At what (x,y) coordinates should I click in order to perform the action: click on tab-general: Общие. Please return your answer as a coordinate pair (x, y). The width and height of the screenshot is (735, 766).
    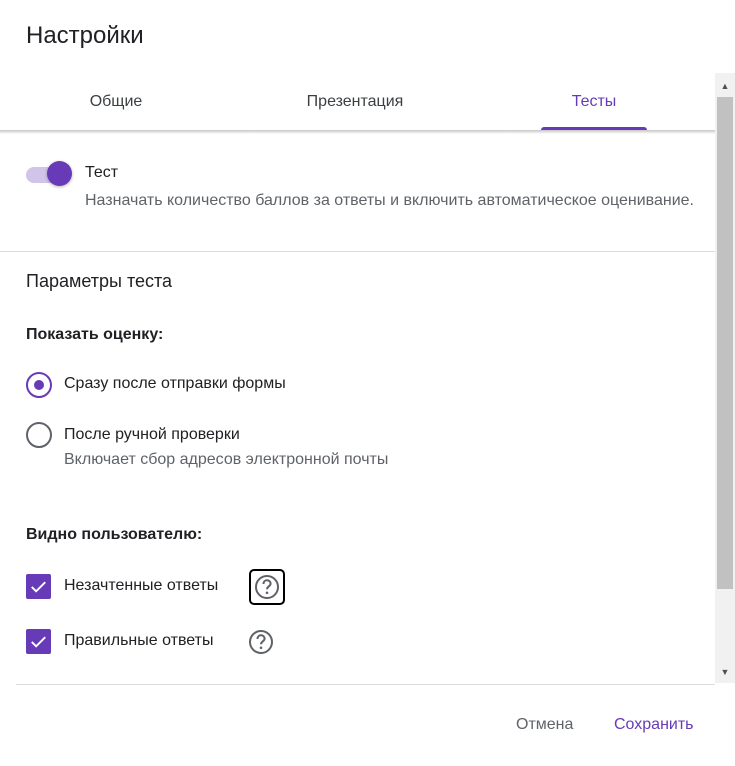
    Looking at the image, I should click on (116, 101).